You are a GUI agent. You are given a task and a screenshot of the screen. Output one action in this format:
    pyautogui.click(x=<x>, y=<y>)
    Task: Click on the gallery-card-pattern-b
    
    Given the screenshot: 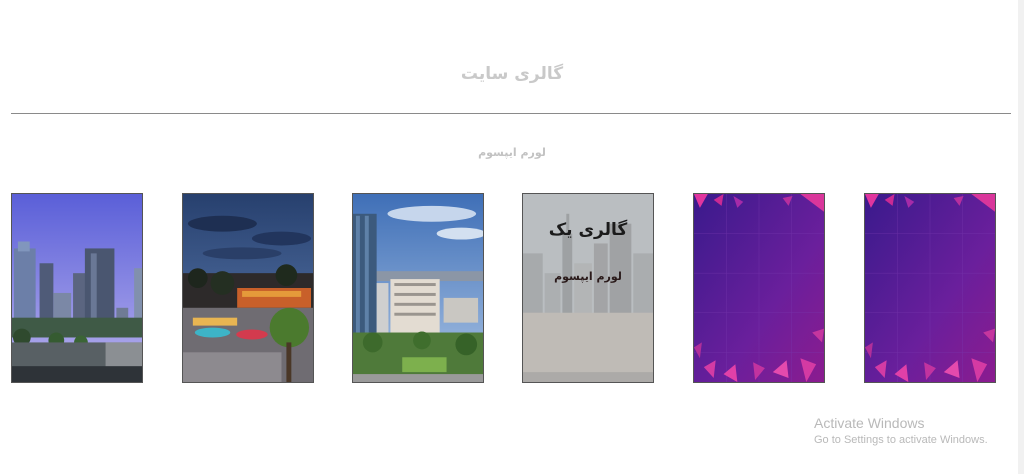 What is the action you would take?
    pyautogui.click(x=930, y=288)
    